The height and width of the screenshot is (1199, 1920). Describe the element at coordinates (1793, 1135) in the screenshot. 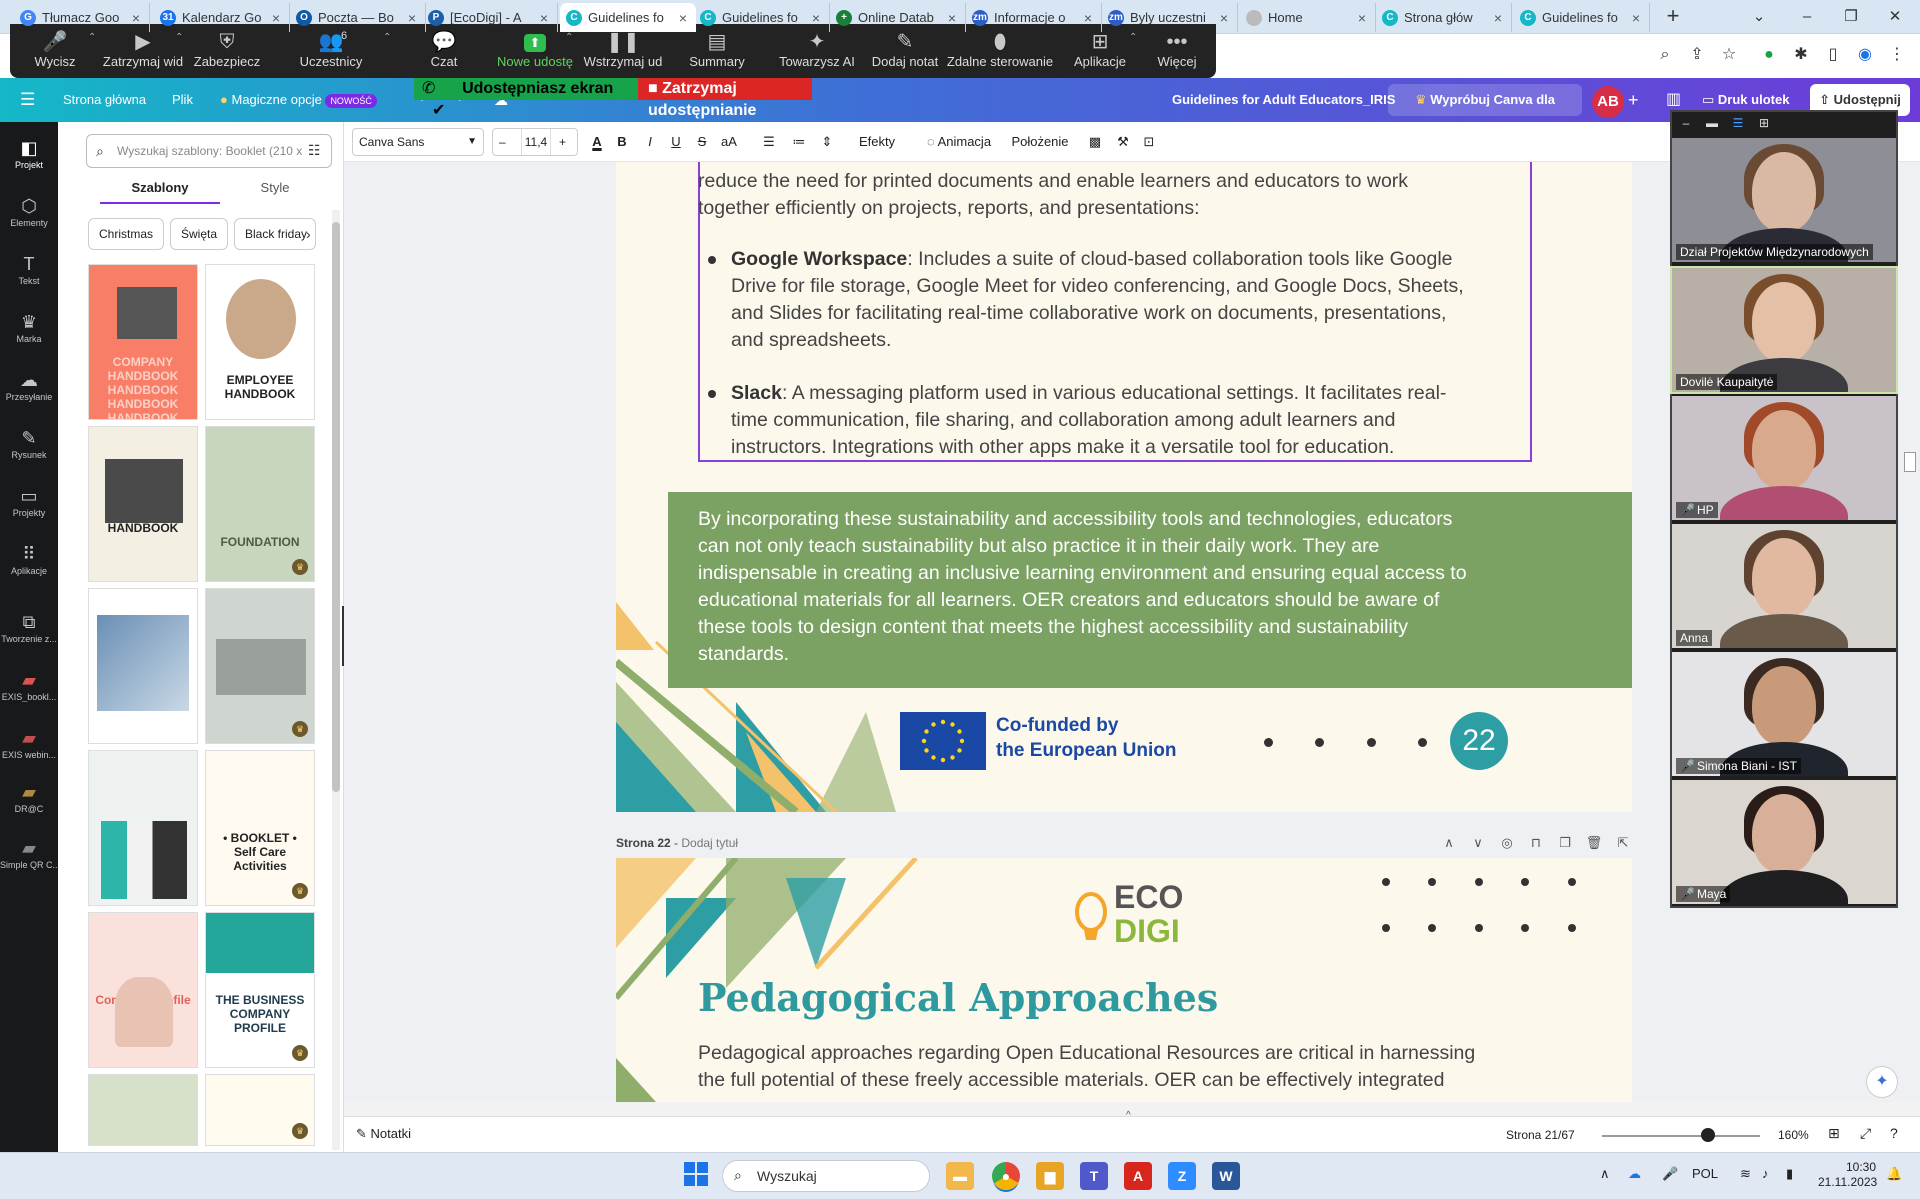

I see `zoom-level: 160%` at that location.